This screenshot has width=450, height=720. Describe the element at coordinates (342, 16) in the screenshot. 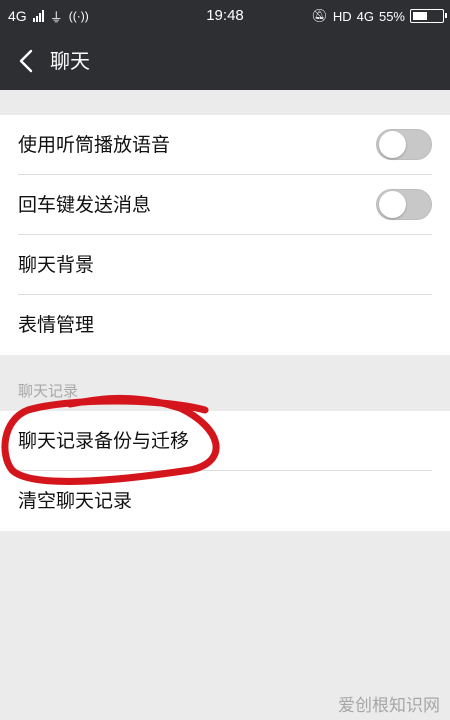

I see `hd-label: HD` at that location.